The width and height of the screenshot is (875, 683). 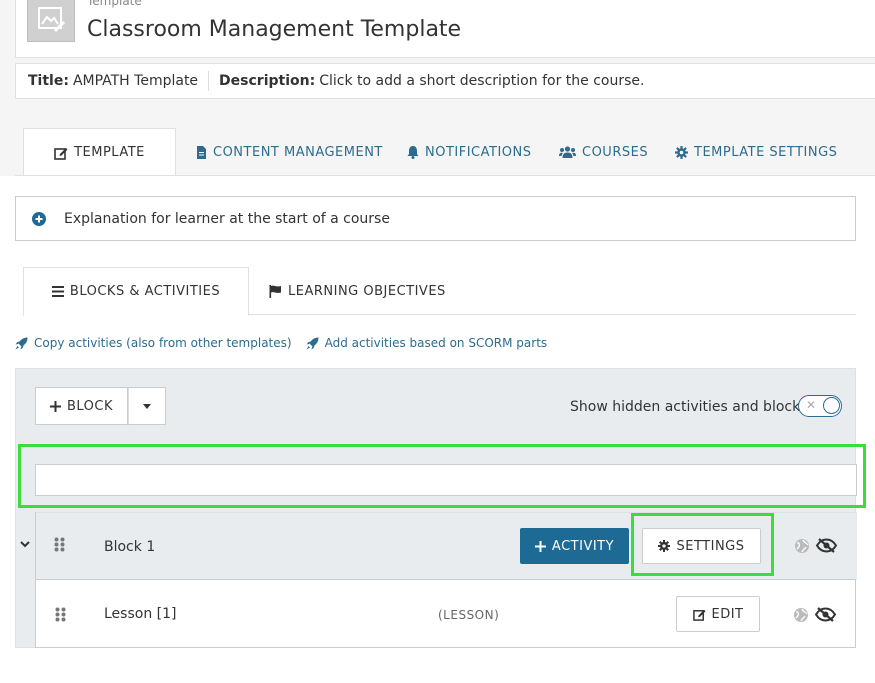 I want to click on toggle-label: Show hidden activities and blocks, so click(x=689, y=407).